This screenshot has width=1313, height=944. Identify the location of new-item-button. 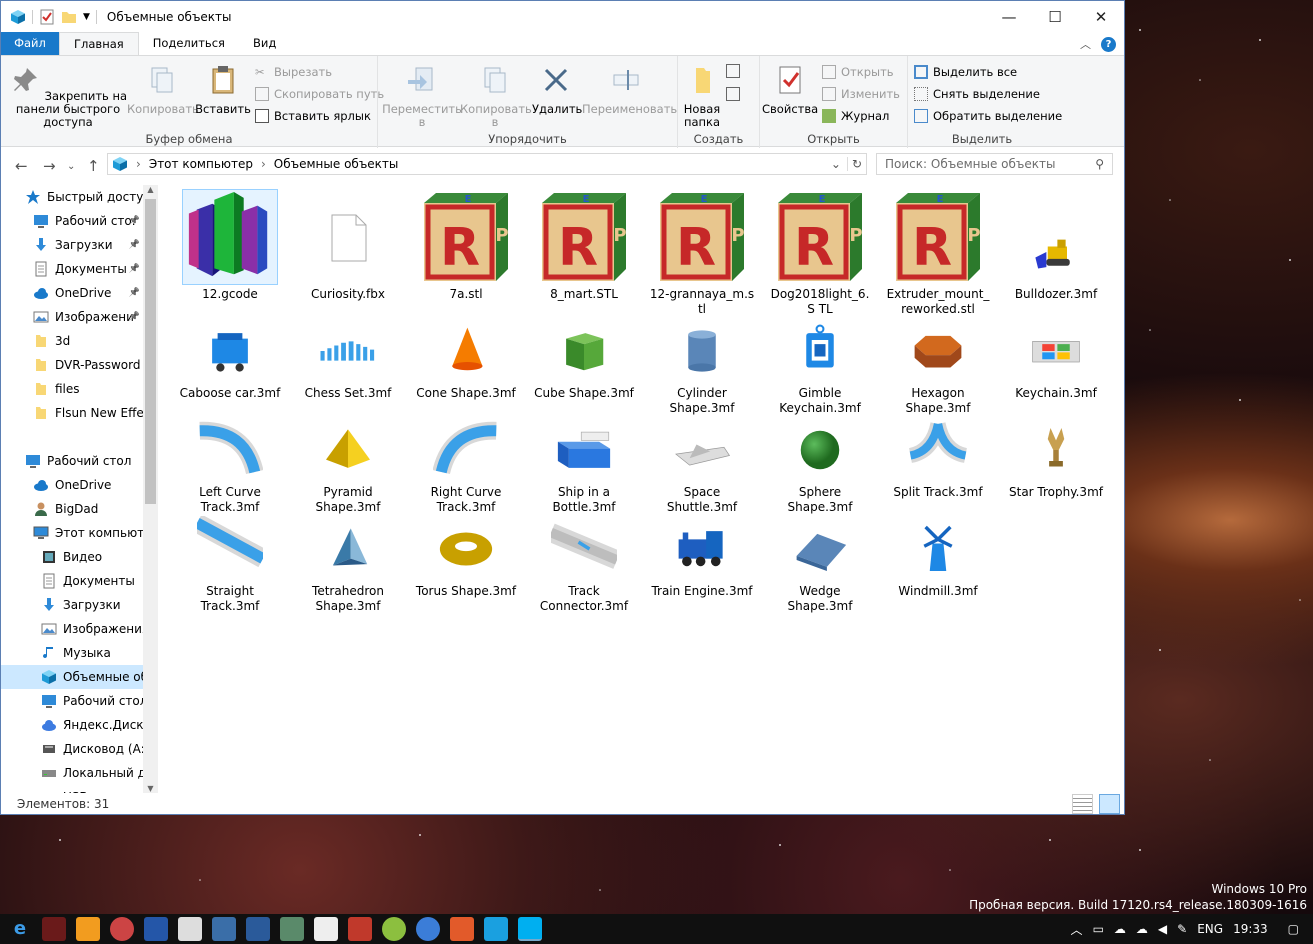
(733, 71).